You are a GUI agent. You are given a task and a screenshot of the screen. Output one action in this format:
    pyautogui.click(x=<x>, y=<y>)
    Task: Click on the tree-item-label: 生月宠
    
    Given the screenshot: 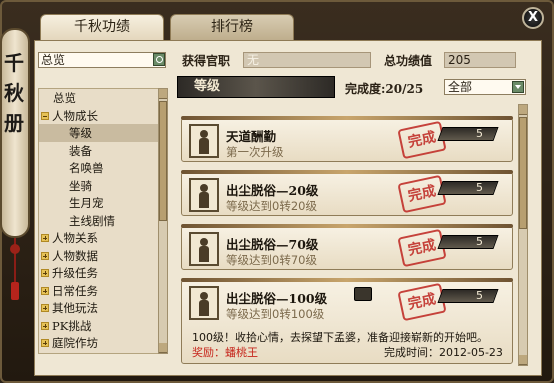 What is the action you would take?
    pyautogui.click(x=86, y=203)
    